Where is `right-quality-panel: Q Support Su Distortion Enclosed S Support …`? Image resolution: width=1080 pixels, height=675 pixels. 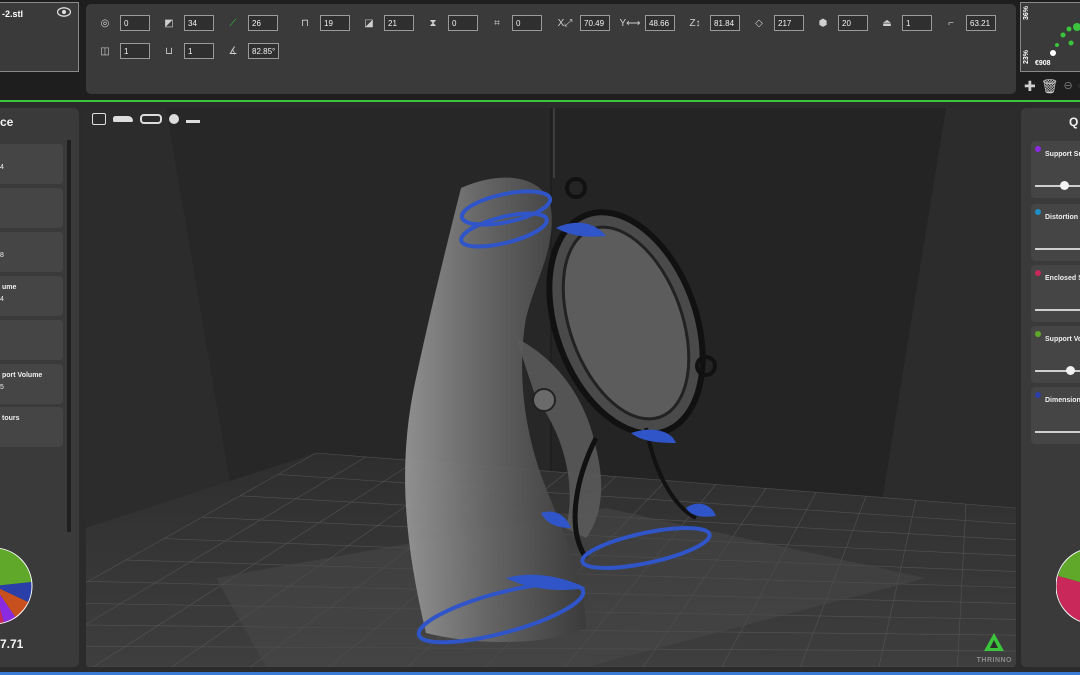 right-quality-panel: Q Support Su Distortion Enclosed S Support … is located at coordinates (1050, 387).